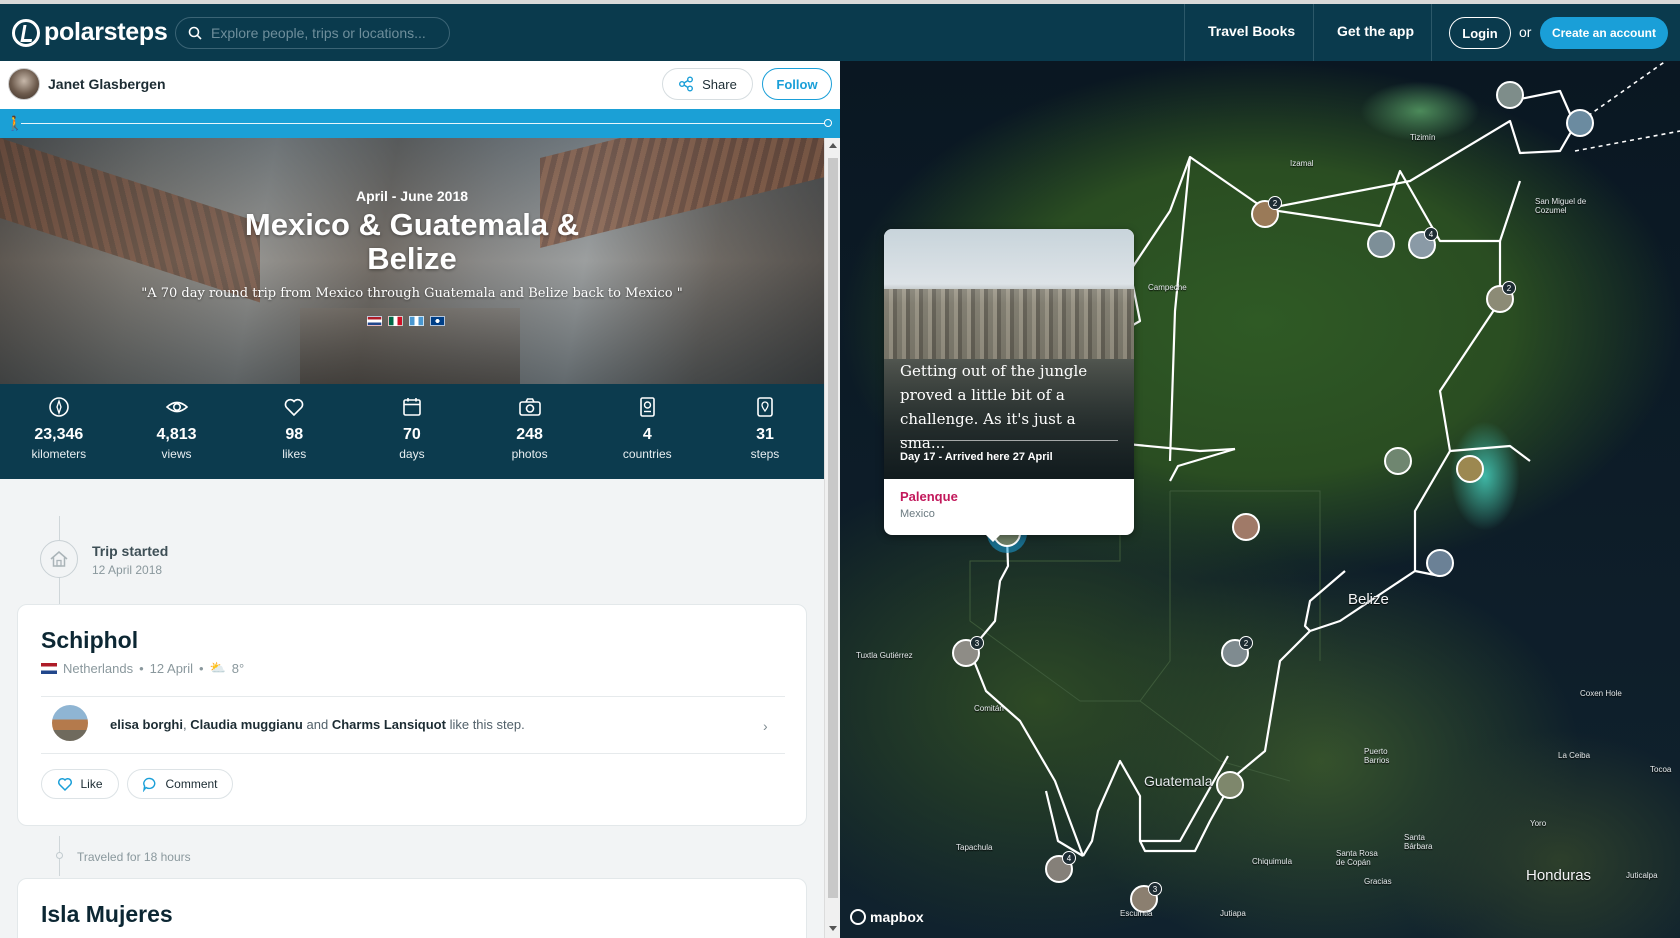  What do you see at coordinates (107, 84) in the screenshot?
I see `user-name: Janet Glasbergen` at bounding box center [107, 84].